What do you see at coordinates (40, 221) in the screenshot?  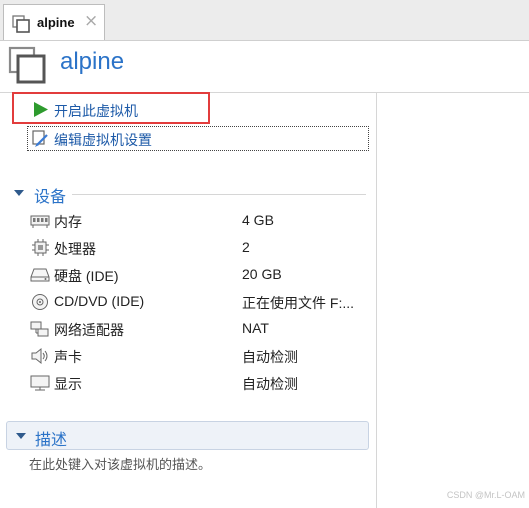 I see `memory-icon` at bounding box center [40, 221].